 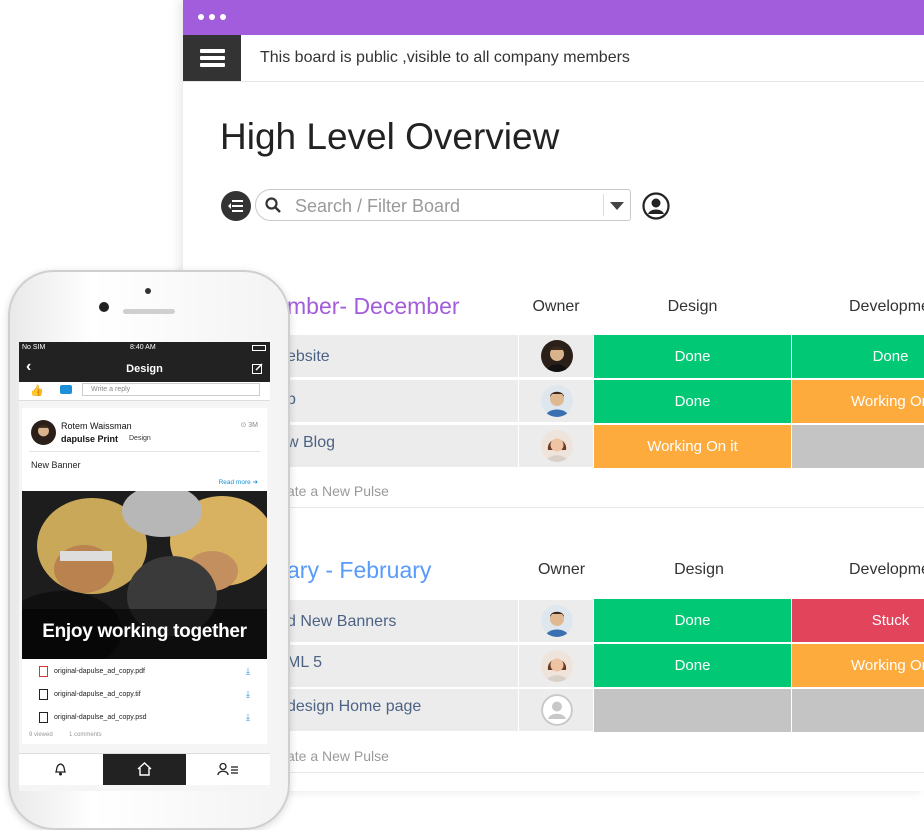 What do you see at coordinates (373, 306) in the screenshot?
I see `group-title: mber- December` at bounding box center [373, 306].